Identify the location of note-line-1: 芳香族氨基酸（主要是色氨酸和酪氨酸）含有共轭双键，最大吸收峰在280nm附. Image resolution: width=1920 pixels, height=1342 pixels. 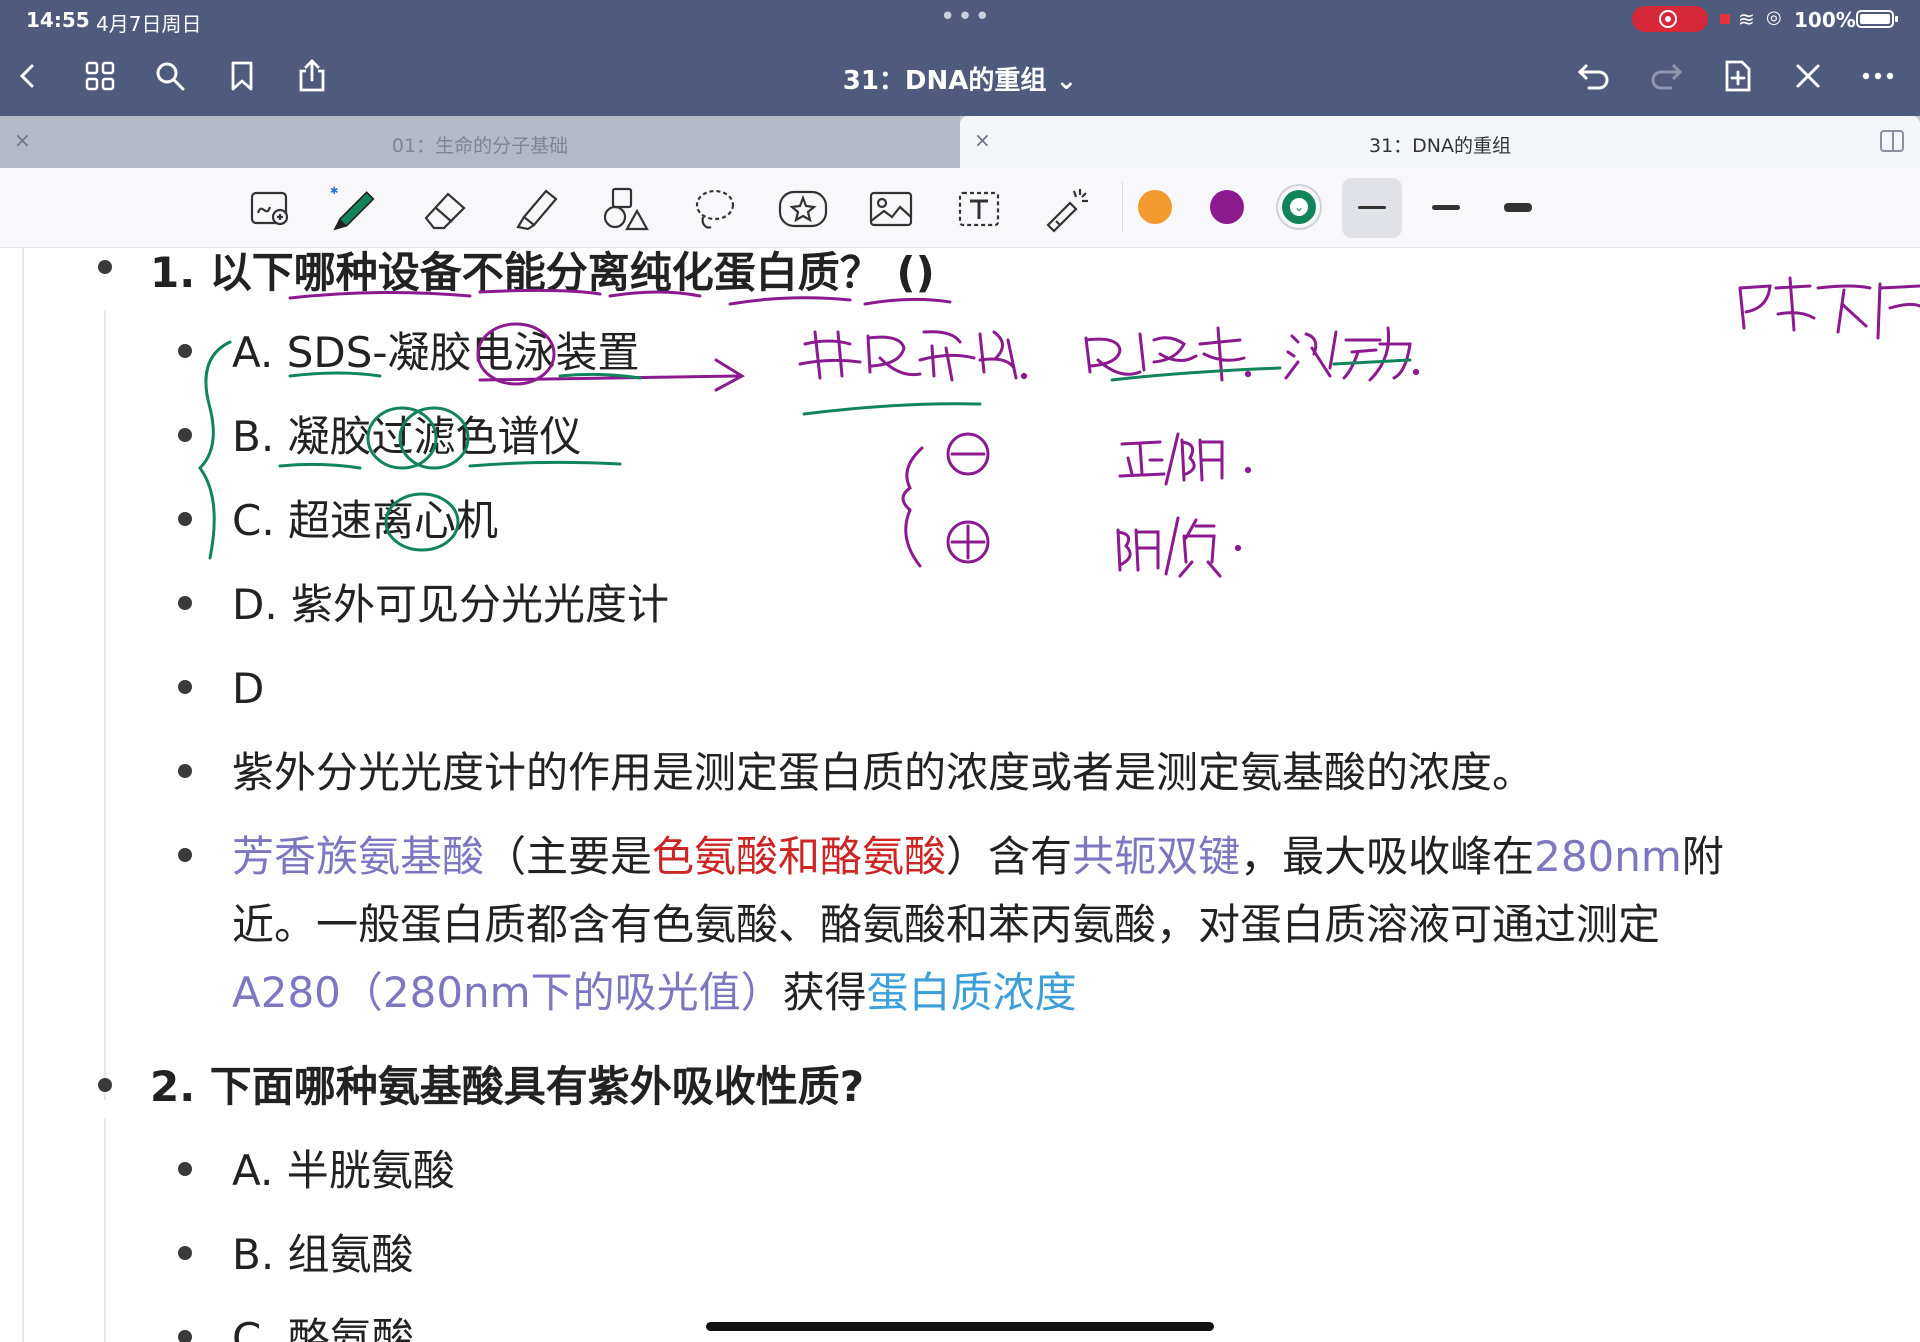
(978, 857).